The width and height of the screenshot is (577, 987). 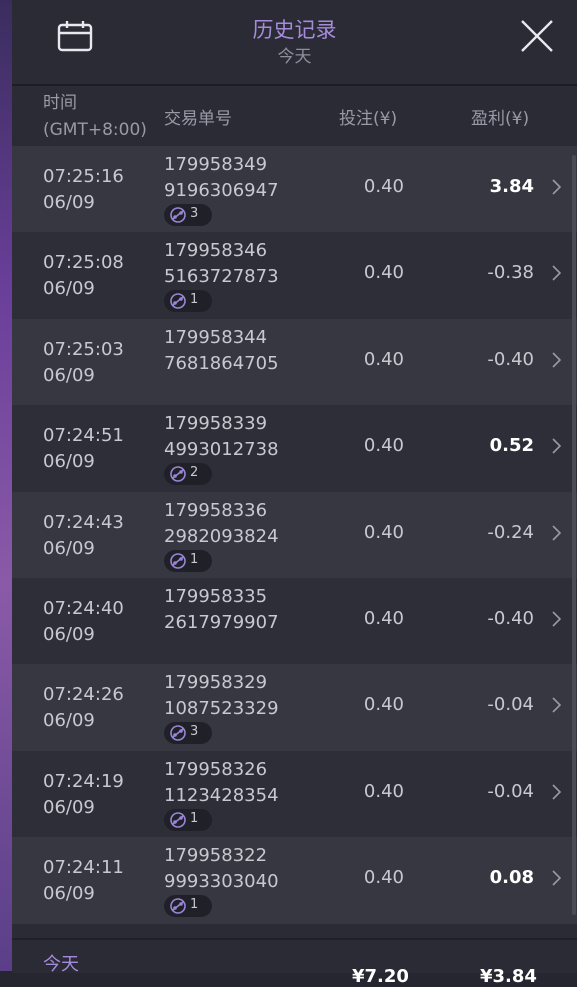 I want to click on row-time-value: 07:24:43, so click(x=83, y=522).